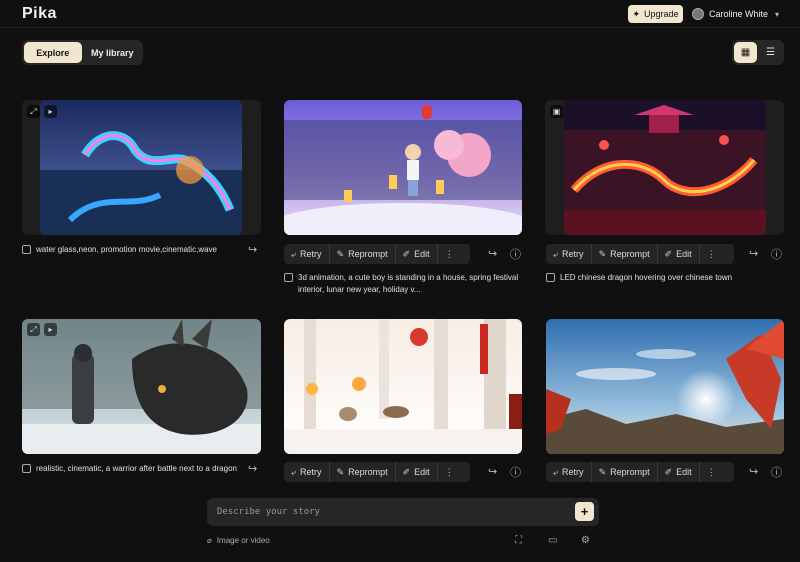 The image size is (800, 562). I want to click on upgrade-button: ✦ Upgrade, so click(655, 14).